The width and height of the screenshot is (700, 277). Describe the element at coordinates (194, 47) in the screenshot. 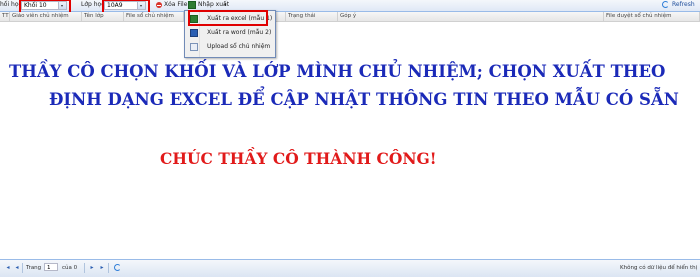

I see `upload-icon` at that location.